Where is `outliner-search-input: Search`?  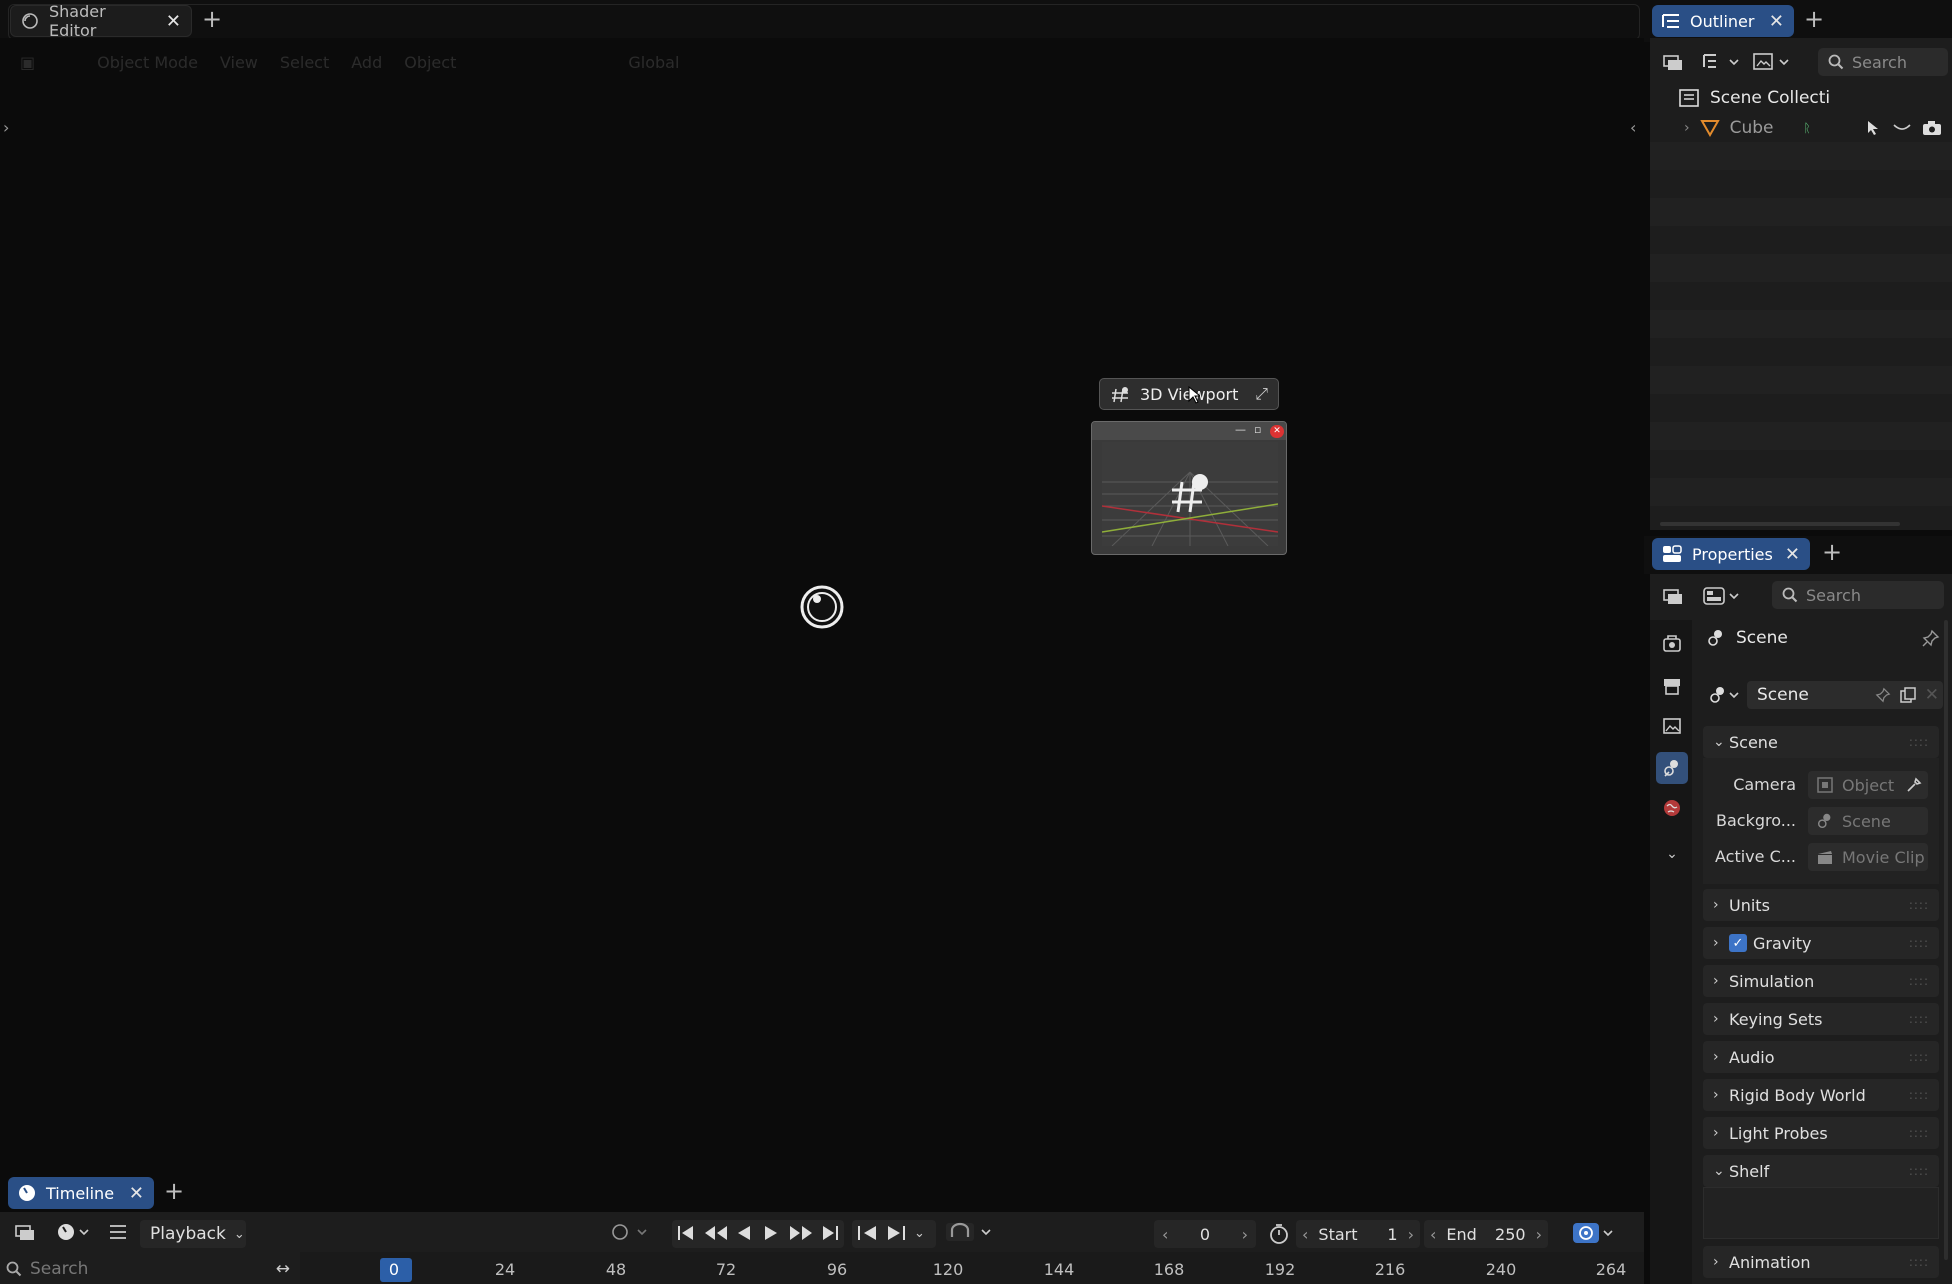 outliner-search-input: Search is located at coordinates (1883, 62).